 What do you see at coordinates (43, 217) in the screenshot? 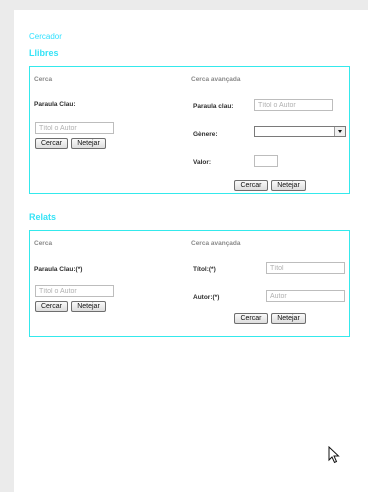
I see `section-title-relats: Relats` at bounding box center [43, 217].